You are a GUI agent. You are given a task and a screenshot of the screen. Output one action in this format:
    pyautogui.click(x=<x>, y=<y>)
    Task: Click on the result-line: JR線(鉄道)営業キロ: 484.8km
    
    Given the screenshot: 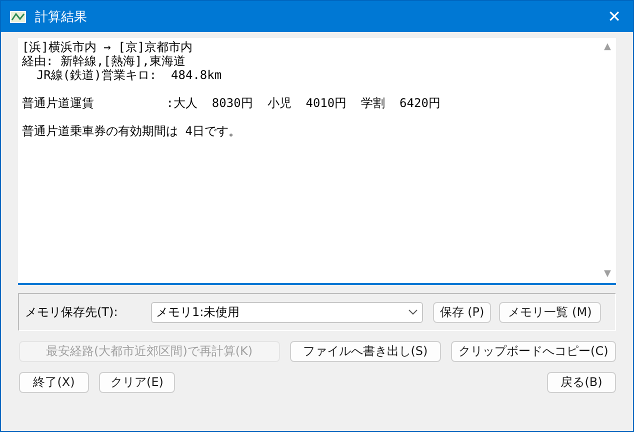 What is the action you would take?
    pyautogui.click(x=129, y=75)
    